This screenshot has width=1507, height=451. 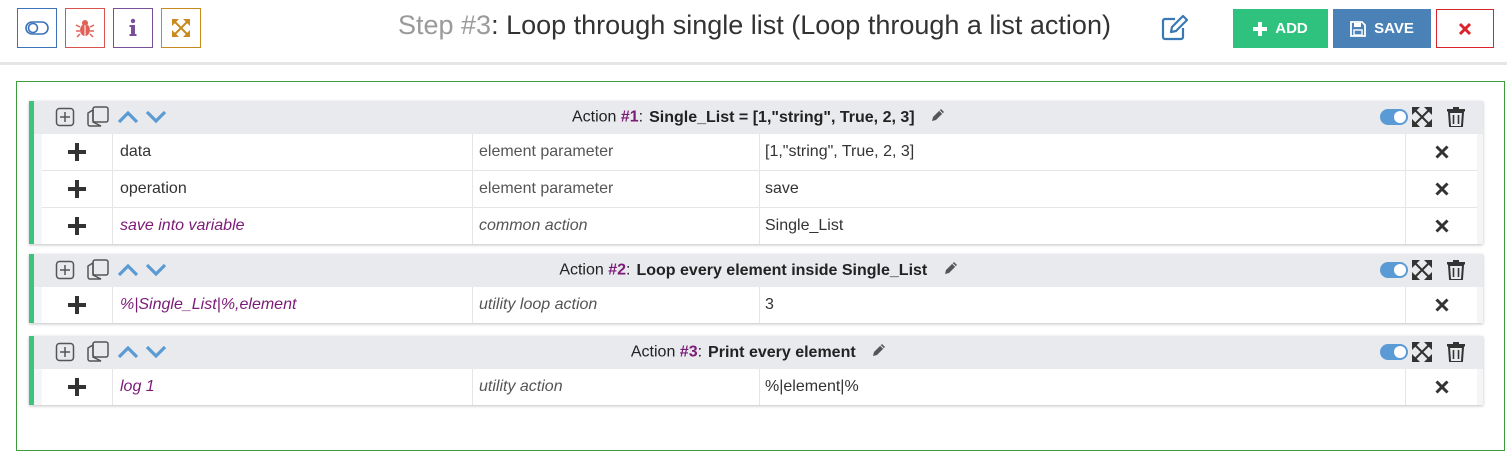 I want to click on edit-step-title-button, so click(x=1175, y=28).